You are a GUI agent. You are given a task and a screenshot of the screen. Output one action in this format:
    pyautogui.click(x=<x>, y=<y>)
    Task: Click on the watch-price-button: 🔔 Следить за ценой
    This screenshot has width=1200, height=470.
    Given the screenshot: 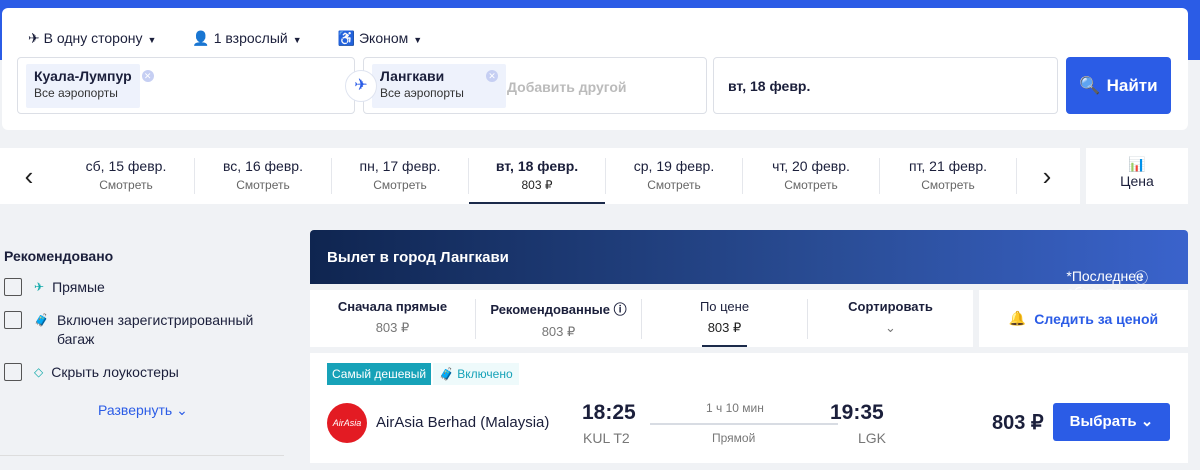 What is the action you would take?
    pyautogui.click(x=1083, y=318)
    